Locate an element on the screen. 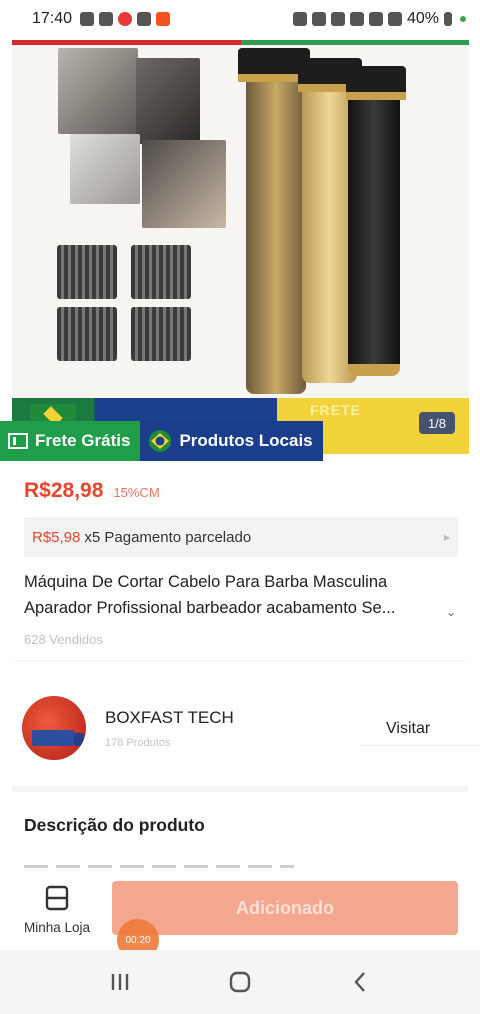 Image resolution: width=480 pixels, height=1014 pixels. shipping-badges: Frete Grátis Produtos Locais is located at coordinates (161, 441).